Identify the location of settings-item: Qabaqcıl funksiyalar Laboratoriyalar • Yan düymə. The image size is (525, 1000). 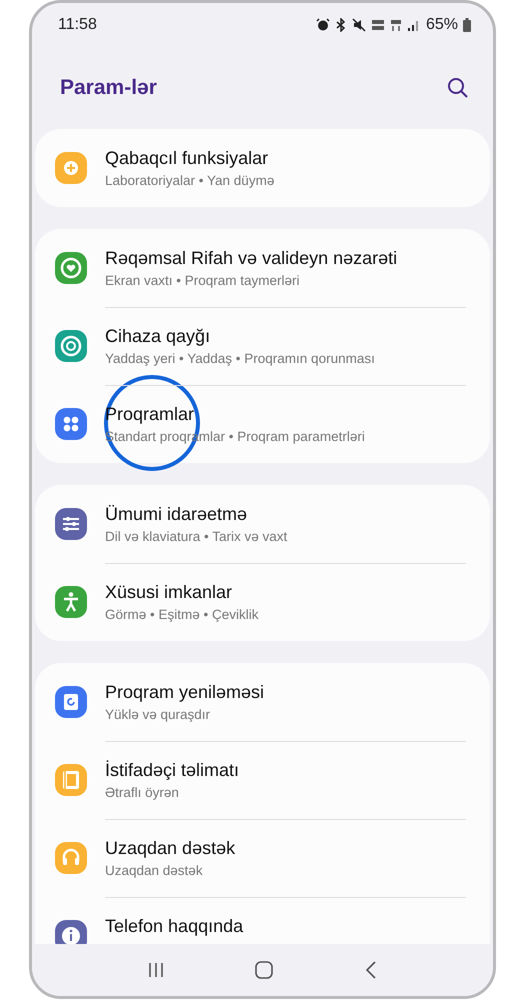
(260, 168).